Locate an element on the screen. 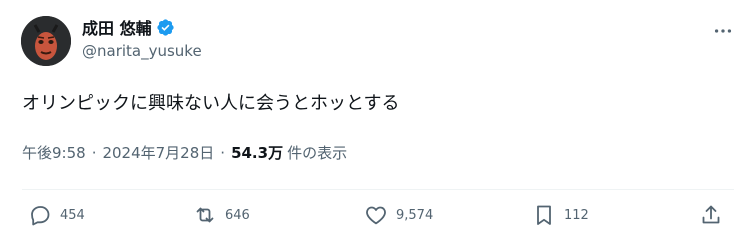  retweet-icon is located at coordinates (205, 215).